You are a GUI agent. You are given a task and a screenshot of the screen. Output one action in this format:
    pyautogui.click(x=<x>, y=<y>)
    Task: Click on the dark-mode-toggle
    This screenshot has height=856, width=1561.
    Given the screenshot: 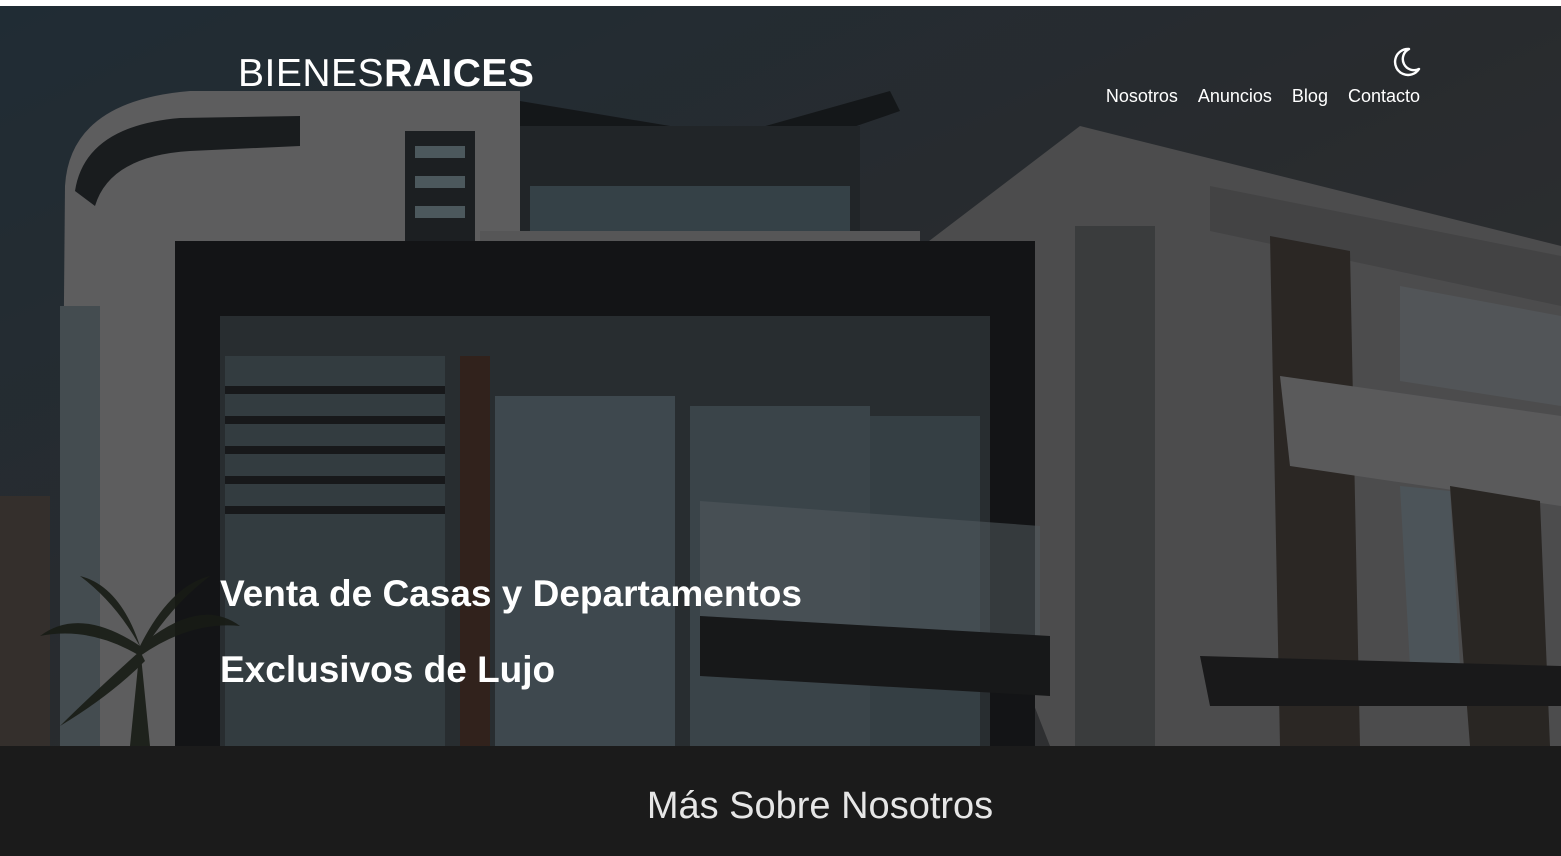 What is the action you would take?
    pyautogui.click(x=1406, y=62)
    